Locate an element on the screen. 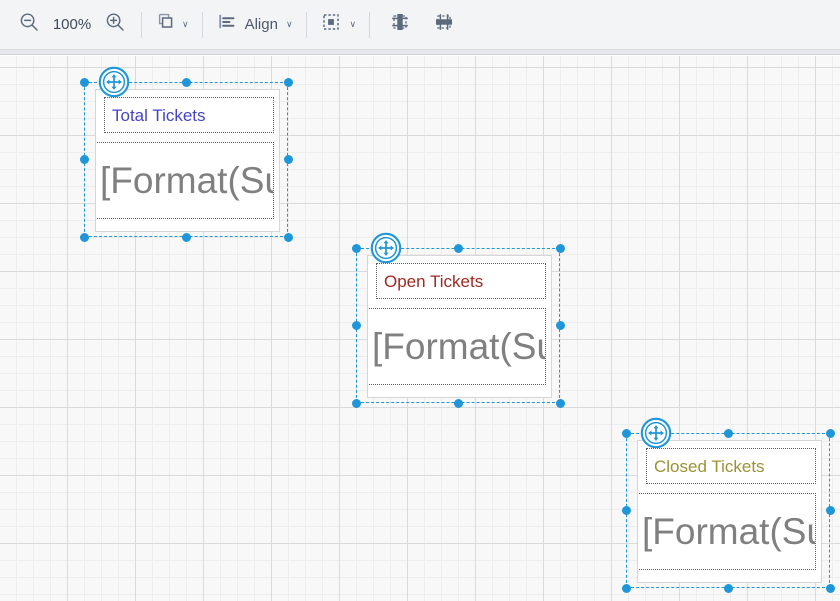  distribute-vertical-icon is located at coordinates (444, 24).